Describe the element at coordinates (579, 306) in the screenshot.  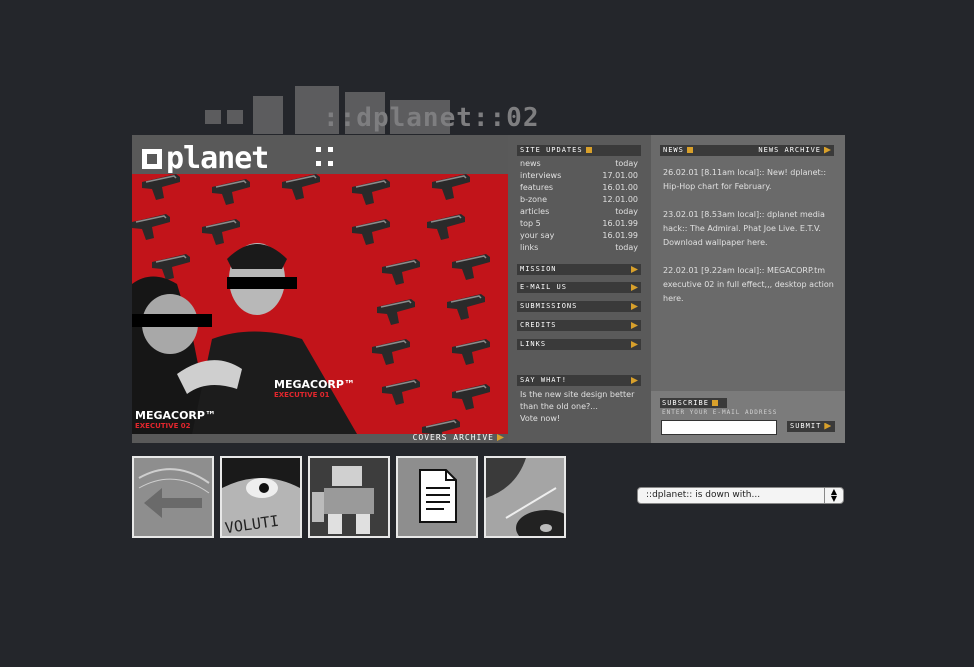
I see `submissions-button: SUBMISSIONS` at that location.